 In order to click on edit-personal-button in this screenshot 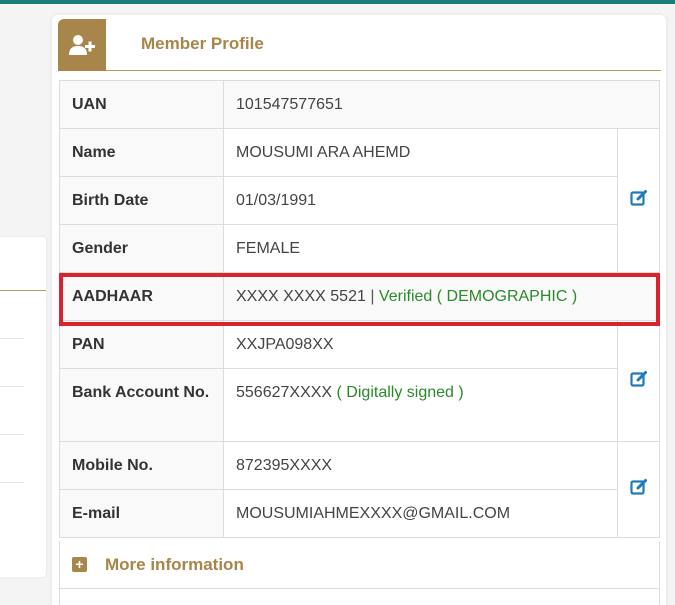, I will do `click(638, 200)`.